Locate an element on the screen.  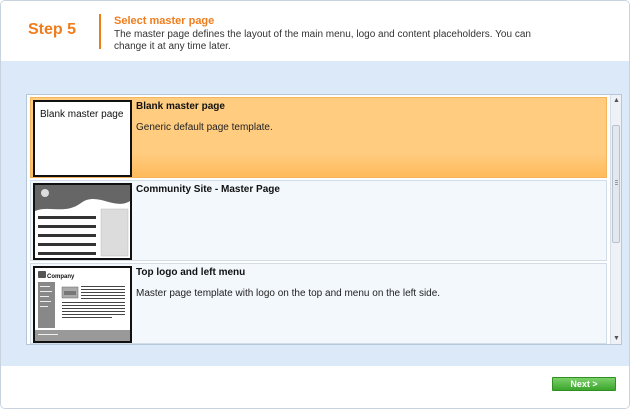
thumbnail-label: Blank master page is located at coordinates (82, 114).